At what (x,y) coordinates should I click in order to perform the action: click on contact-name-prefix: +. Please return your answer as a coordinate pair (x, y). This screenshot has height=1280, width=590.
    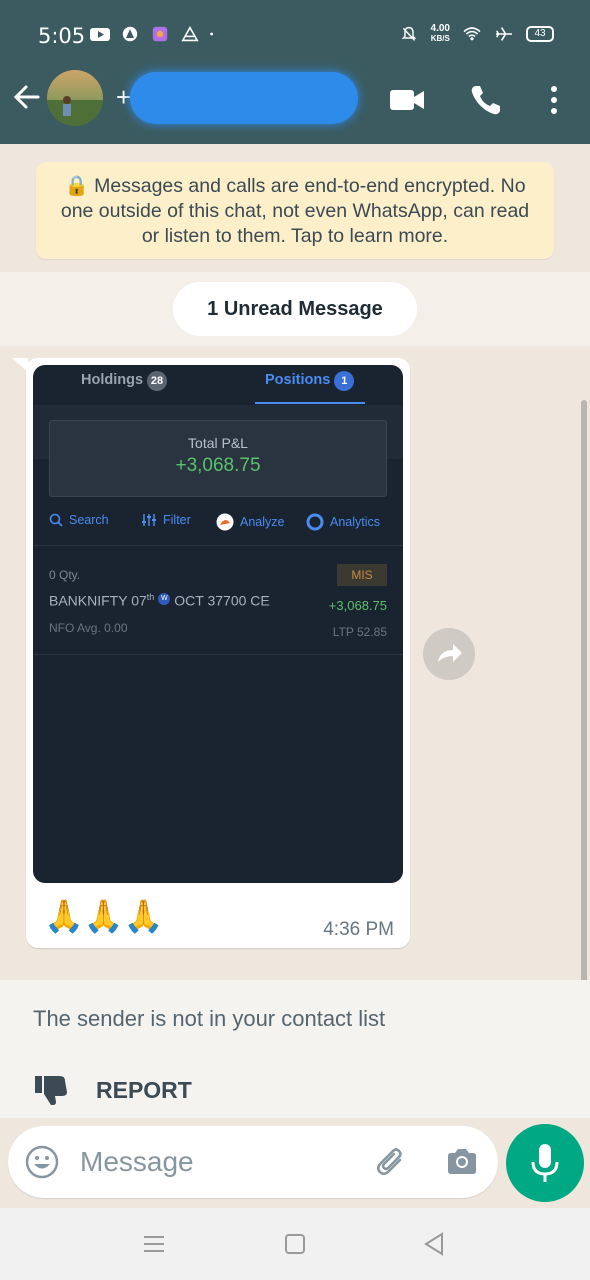
    Looking at the image, I should click on (123, 97).